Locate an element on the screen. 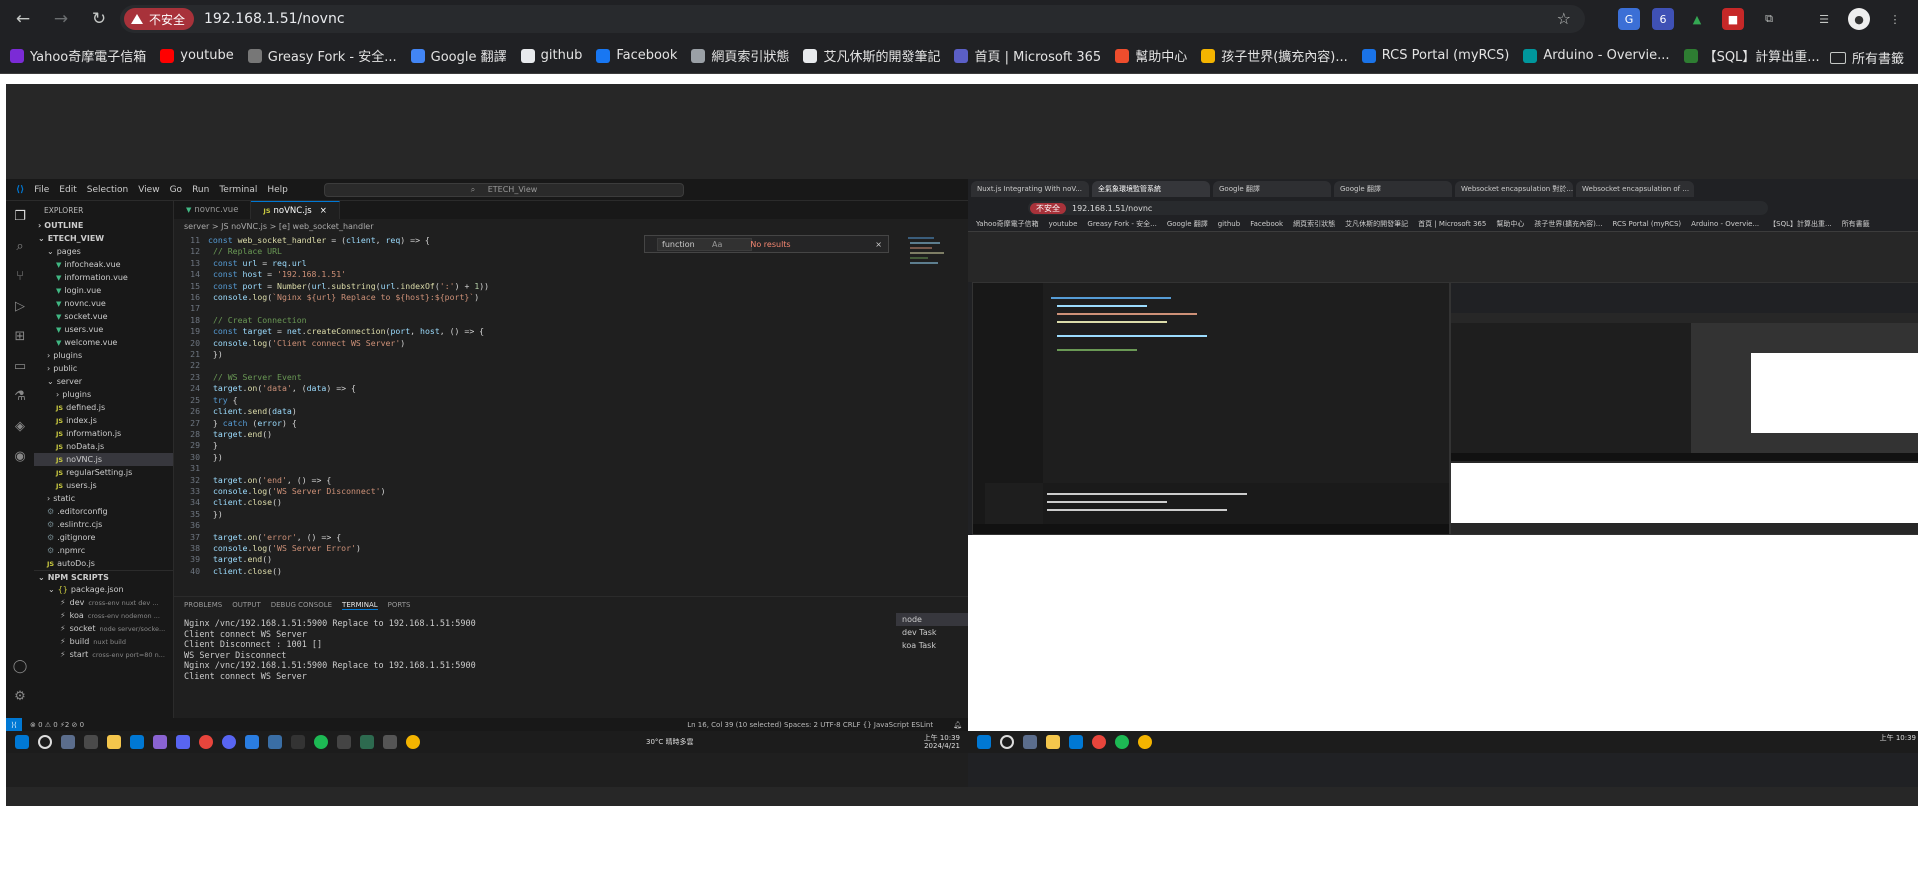 The height and width of the screenshot is (885, 1918). extension-badge-icon: 6 is located at coordinates (1663, 19).